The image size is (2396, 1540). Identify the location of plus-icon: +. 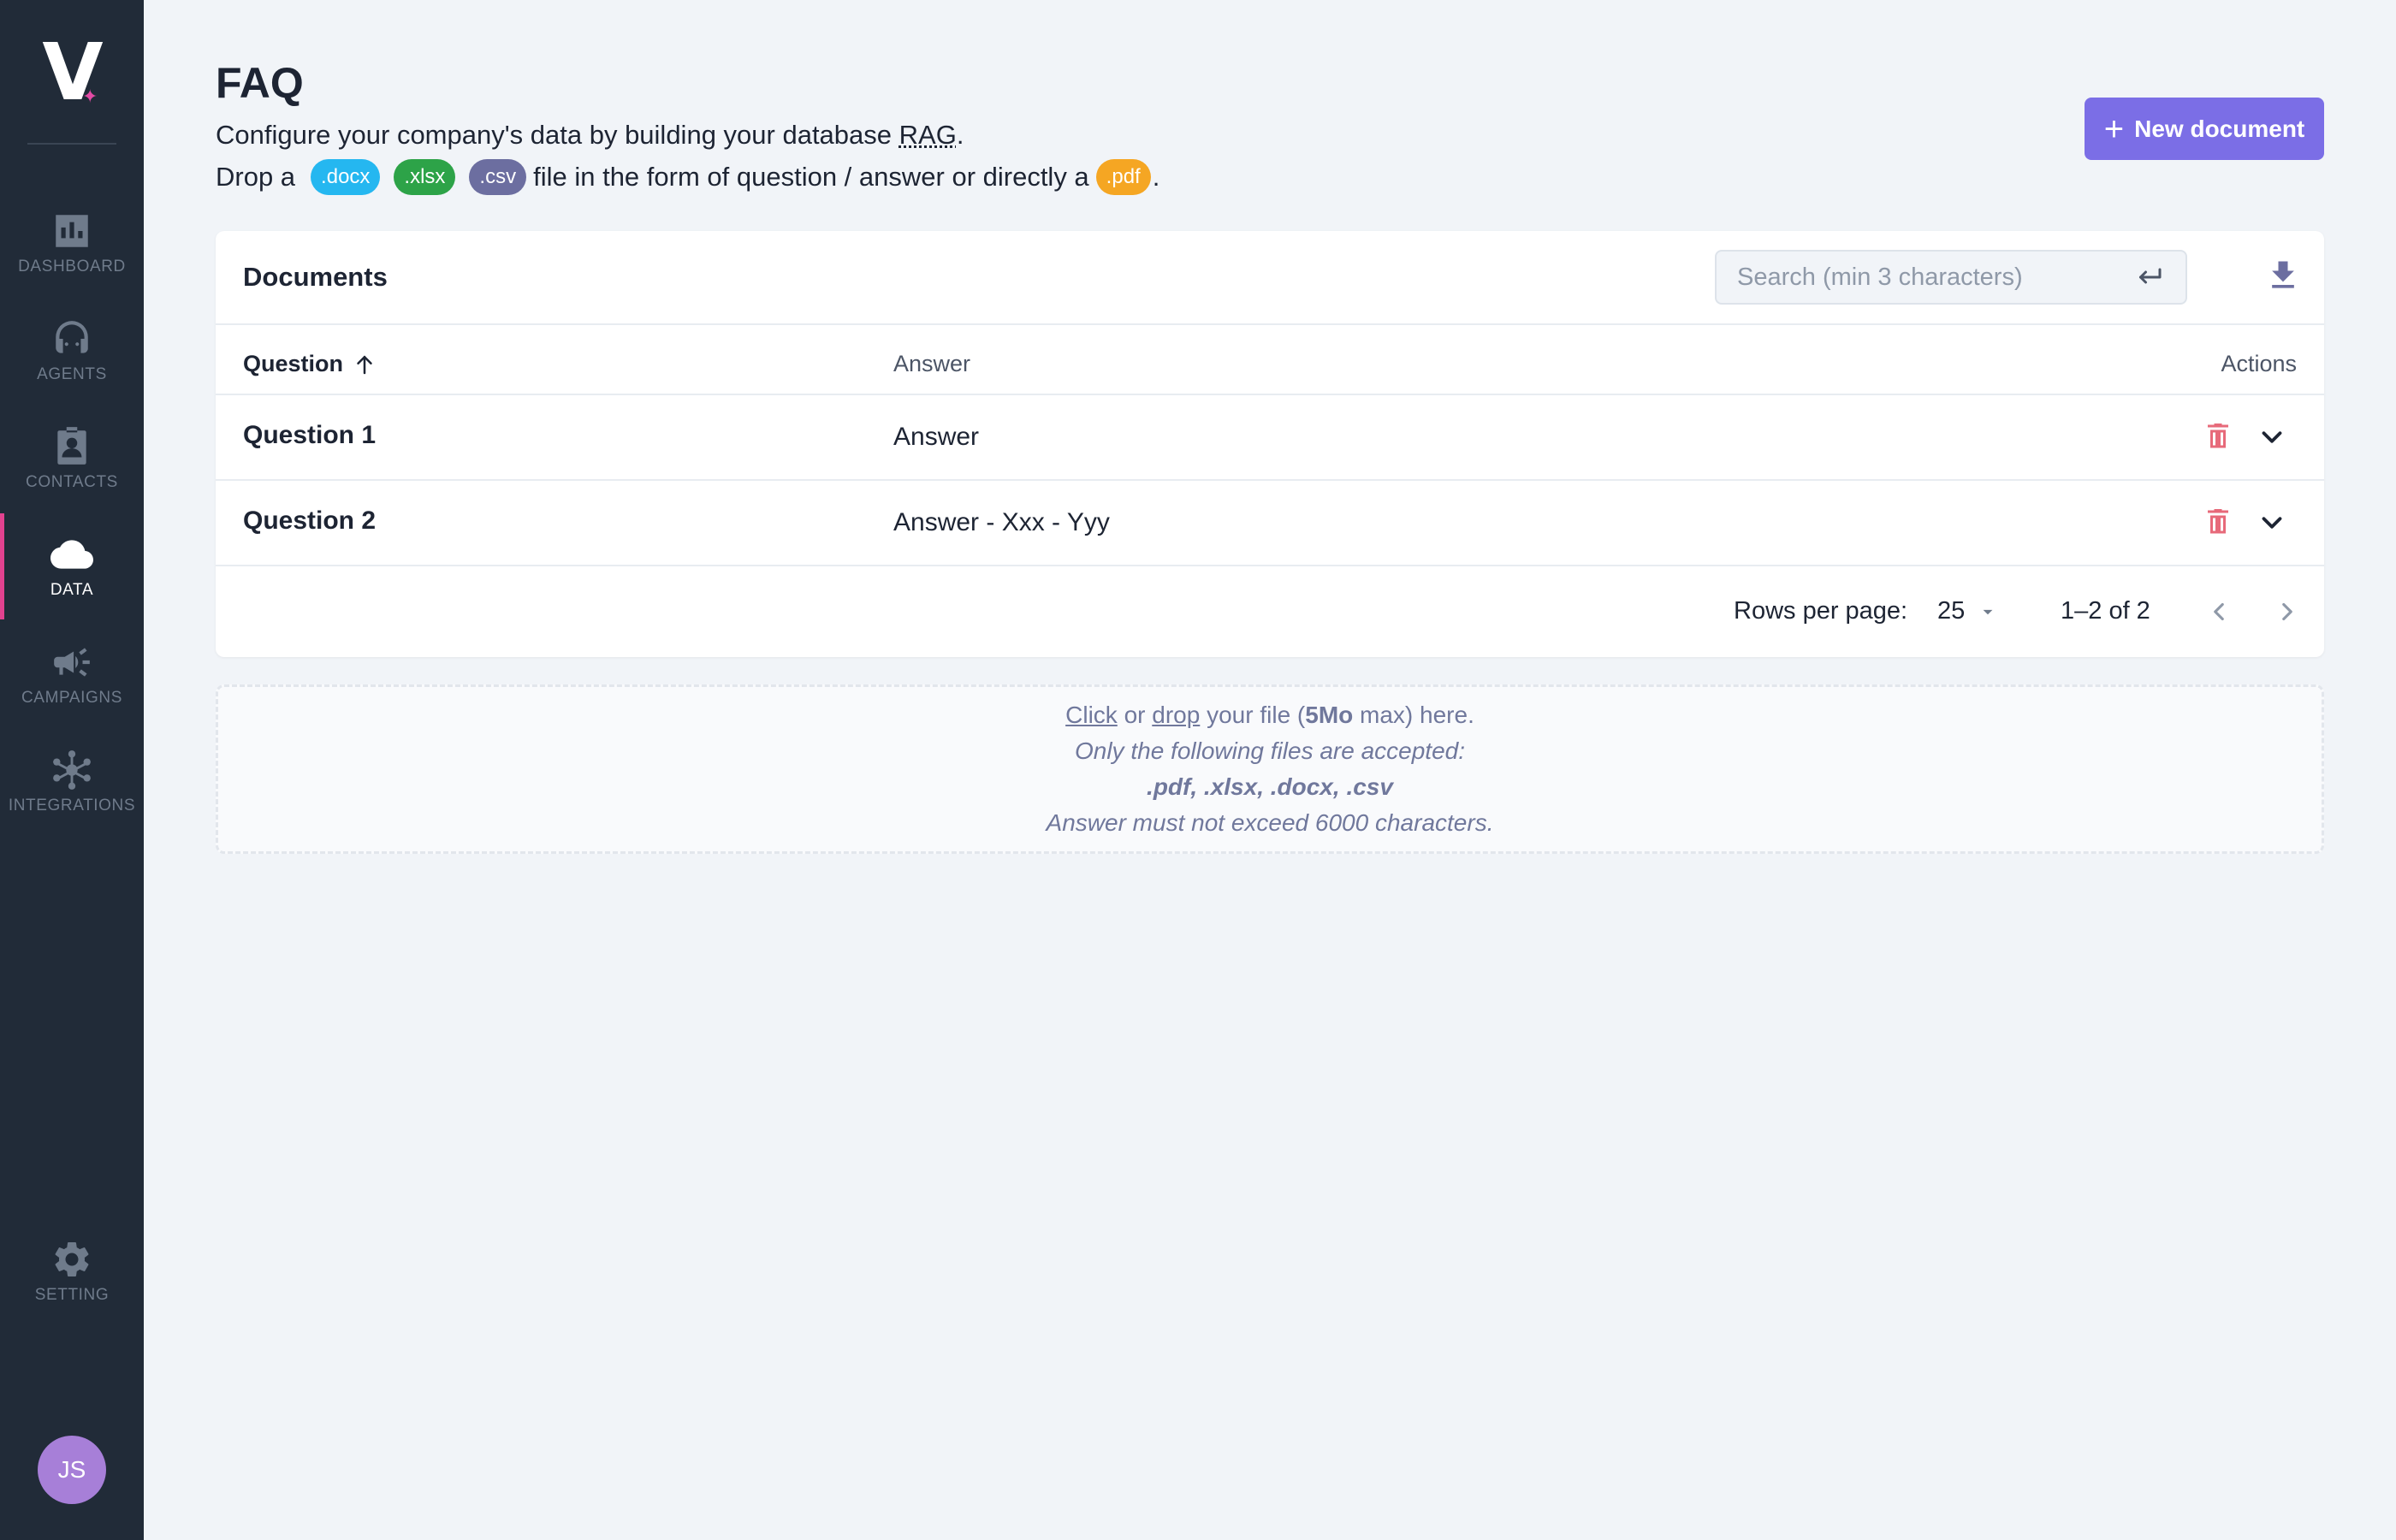
(2114, 129).